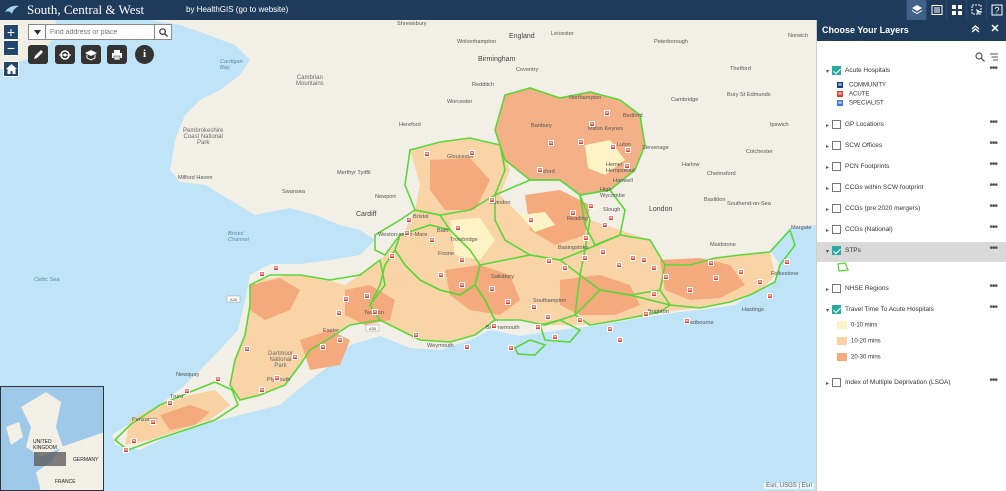  I want to click on layer-row: ▸ PCN Footprints •••, so click(911, 168).